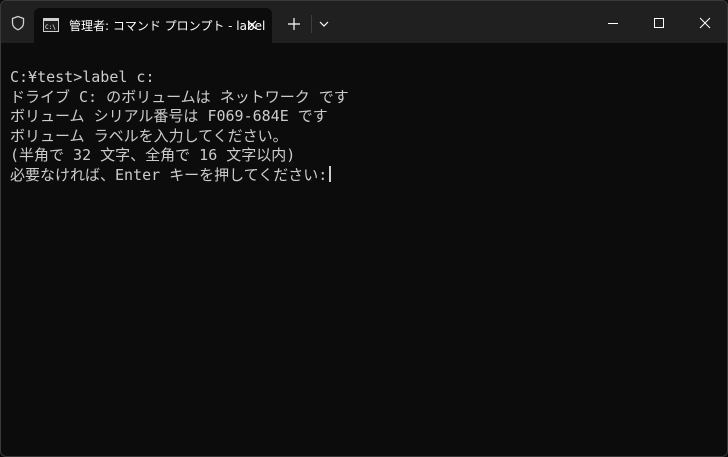  I want to click on plus-icon, so click(294, 24).